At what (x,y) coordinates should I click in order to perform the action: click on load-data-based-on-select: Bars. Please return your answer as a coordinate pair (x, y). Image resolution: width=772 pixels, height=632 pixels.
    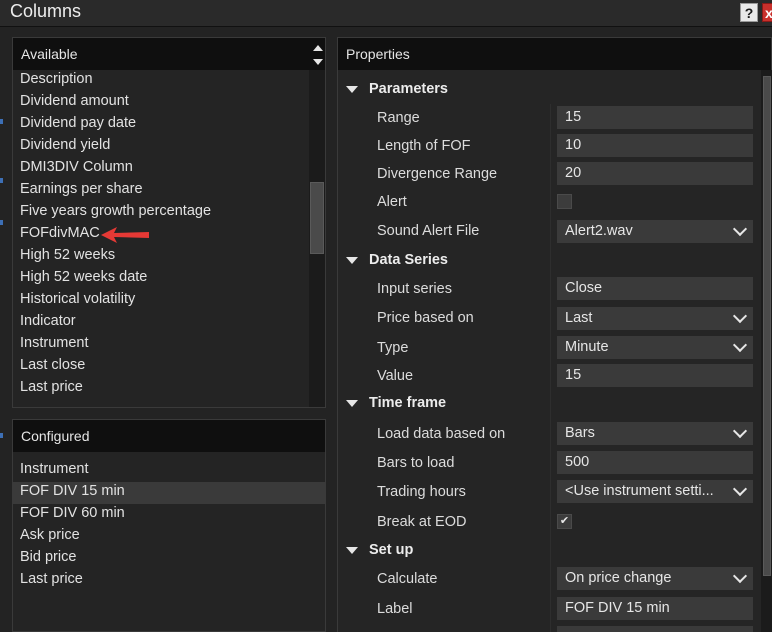
    Looking at the image, I should click on (655, 433).